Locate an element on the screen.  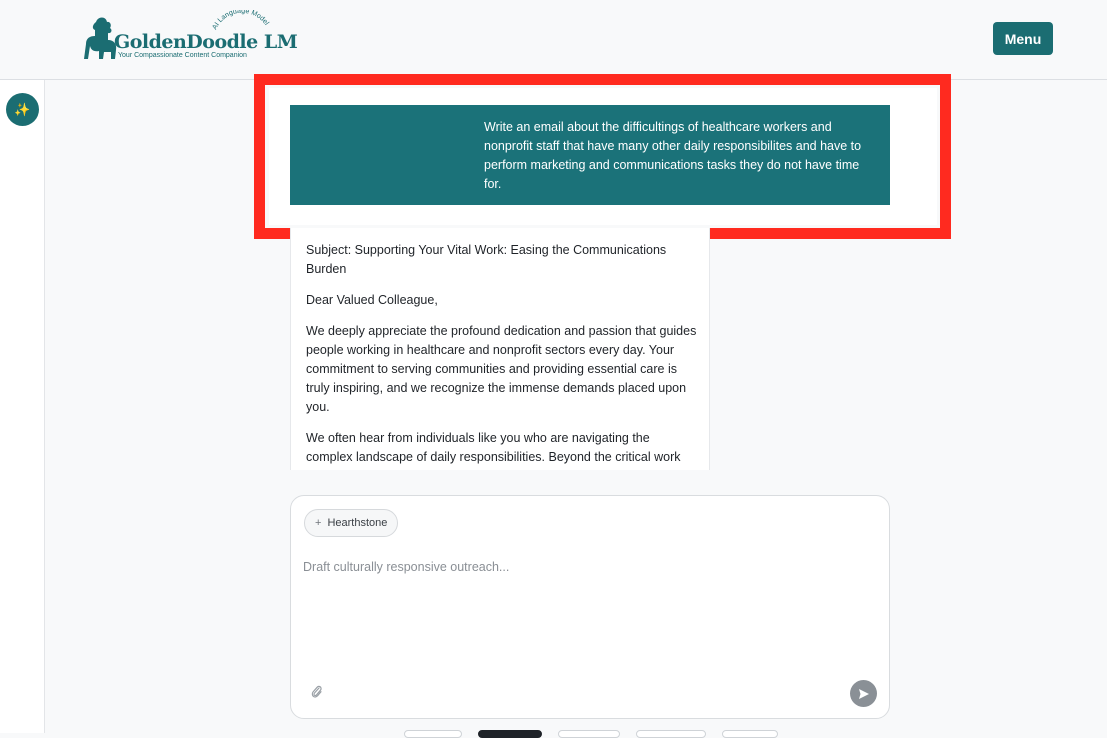
paperclip-icon is located at coordinates (317, 692).